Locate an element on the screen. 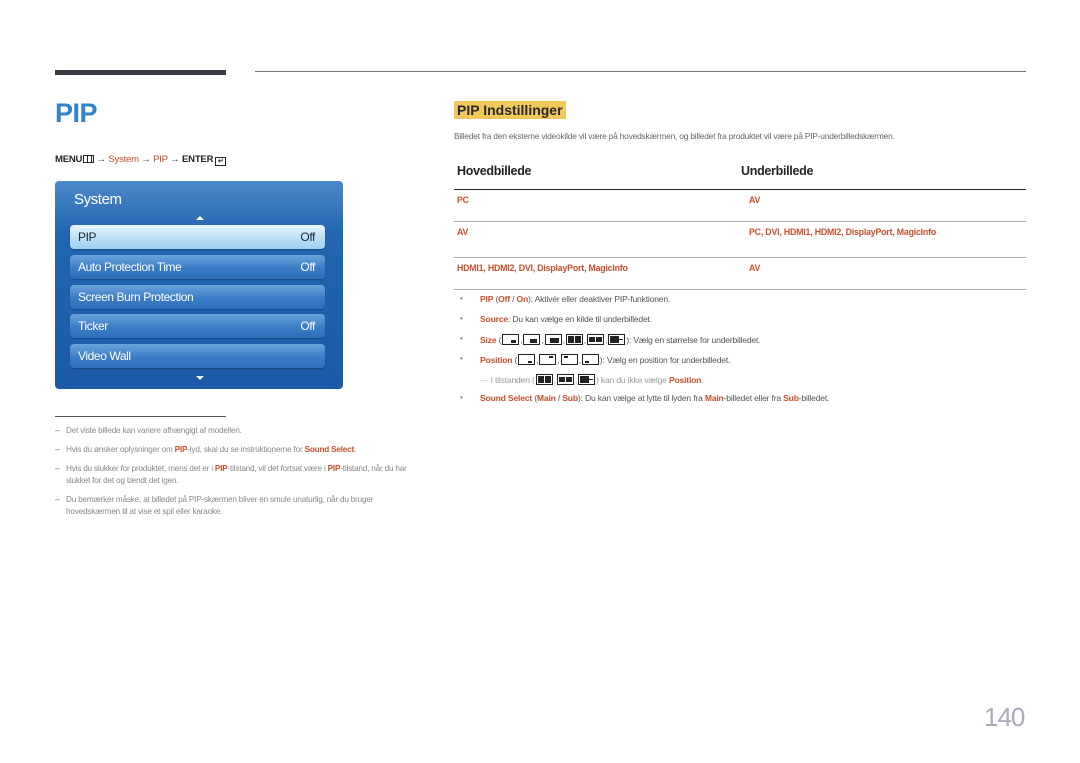  bullet-label: PIP is located at coordinates (487, 299).